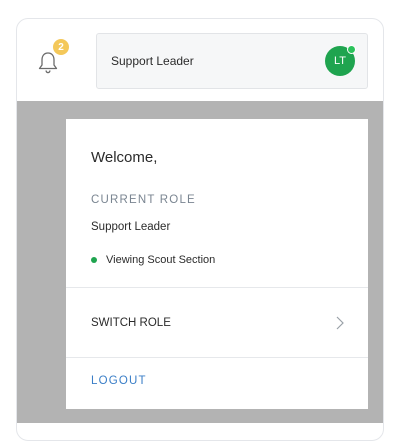 The width and height of the screenshot is (399, 441). I want to click on current-role-value: Support Leader, so click(131, 227).